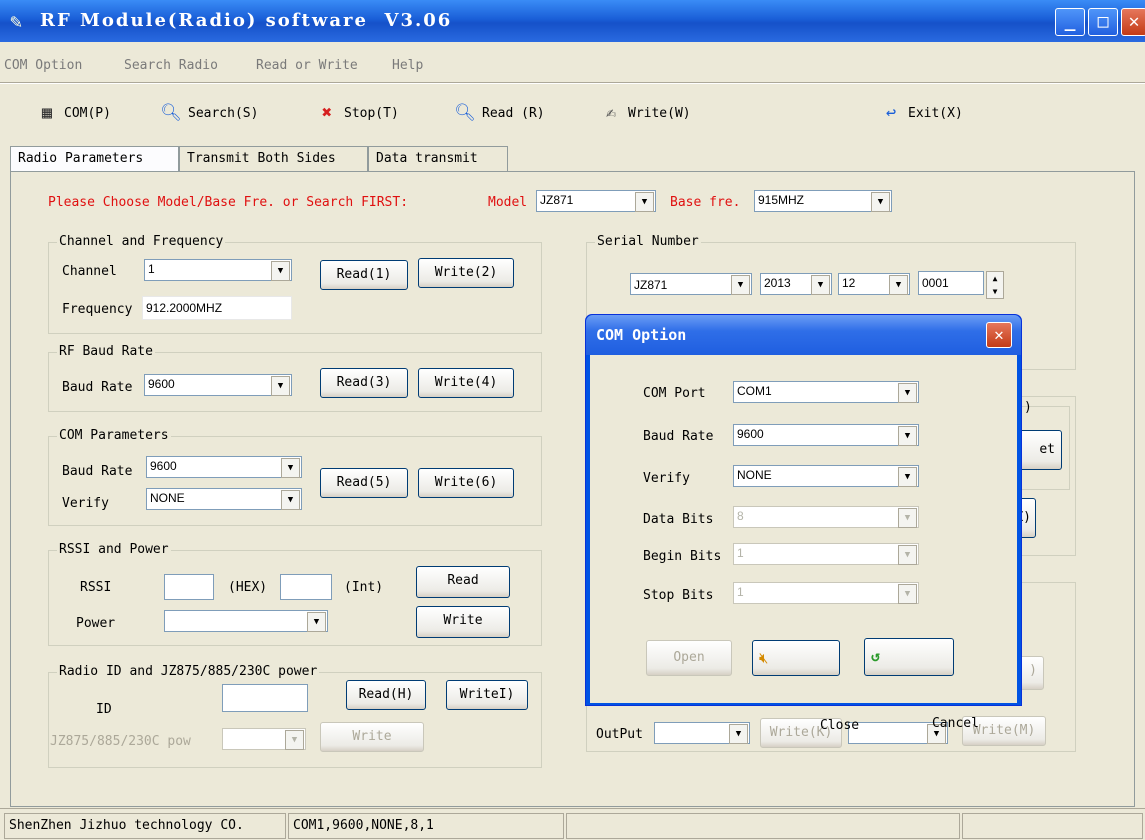 The image size is (1145, 840). I want to click on model-value: JZ871, so click(557, 200).